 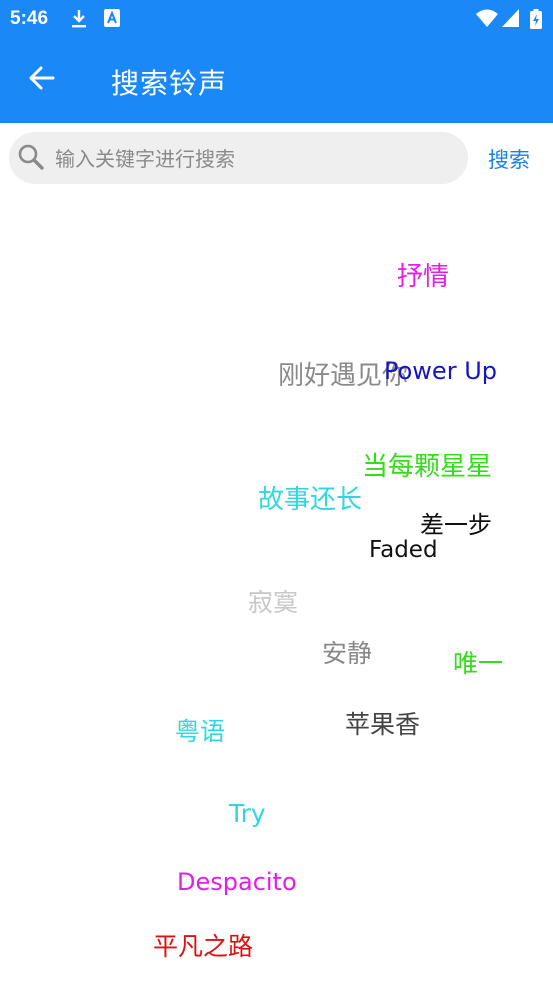 What do you see at coordinates (487, 20) in the screenshot?
I see `wifi-icon` at bounding box center [487, 20].